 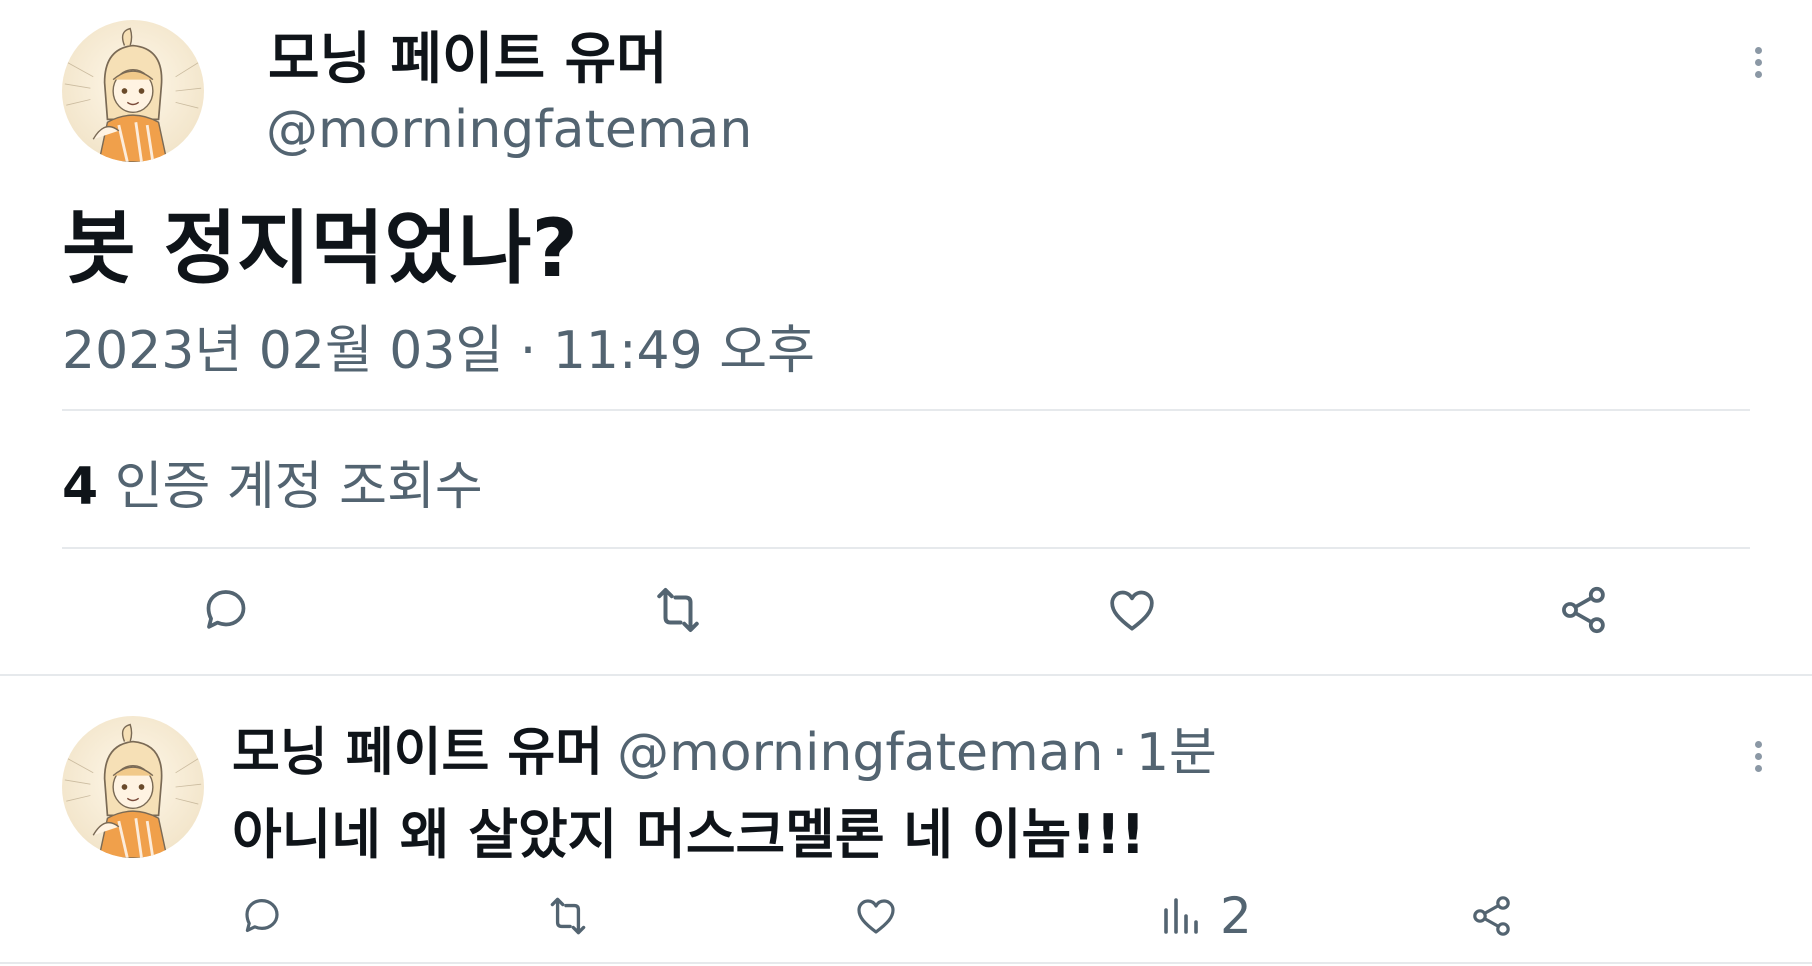 I want to click on tweet-text: 아니네 왜 살았지 머스크멜론 네 이놈!!!, so click(x=689, y=834).